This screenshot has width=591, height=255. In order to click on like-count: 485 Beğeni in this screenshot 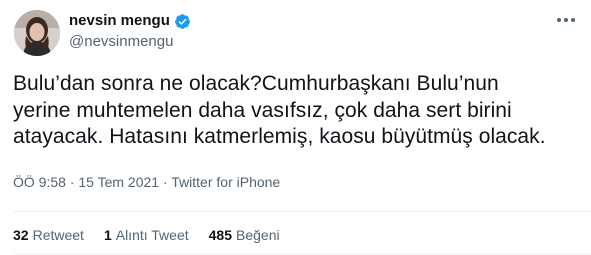, I will do `click(244, 235)`.